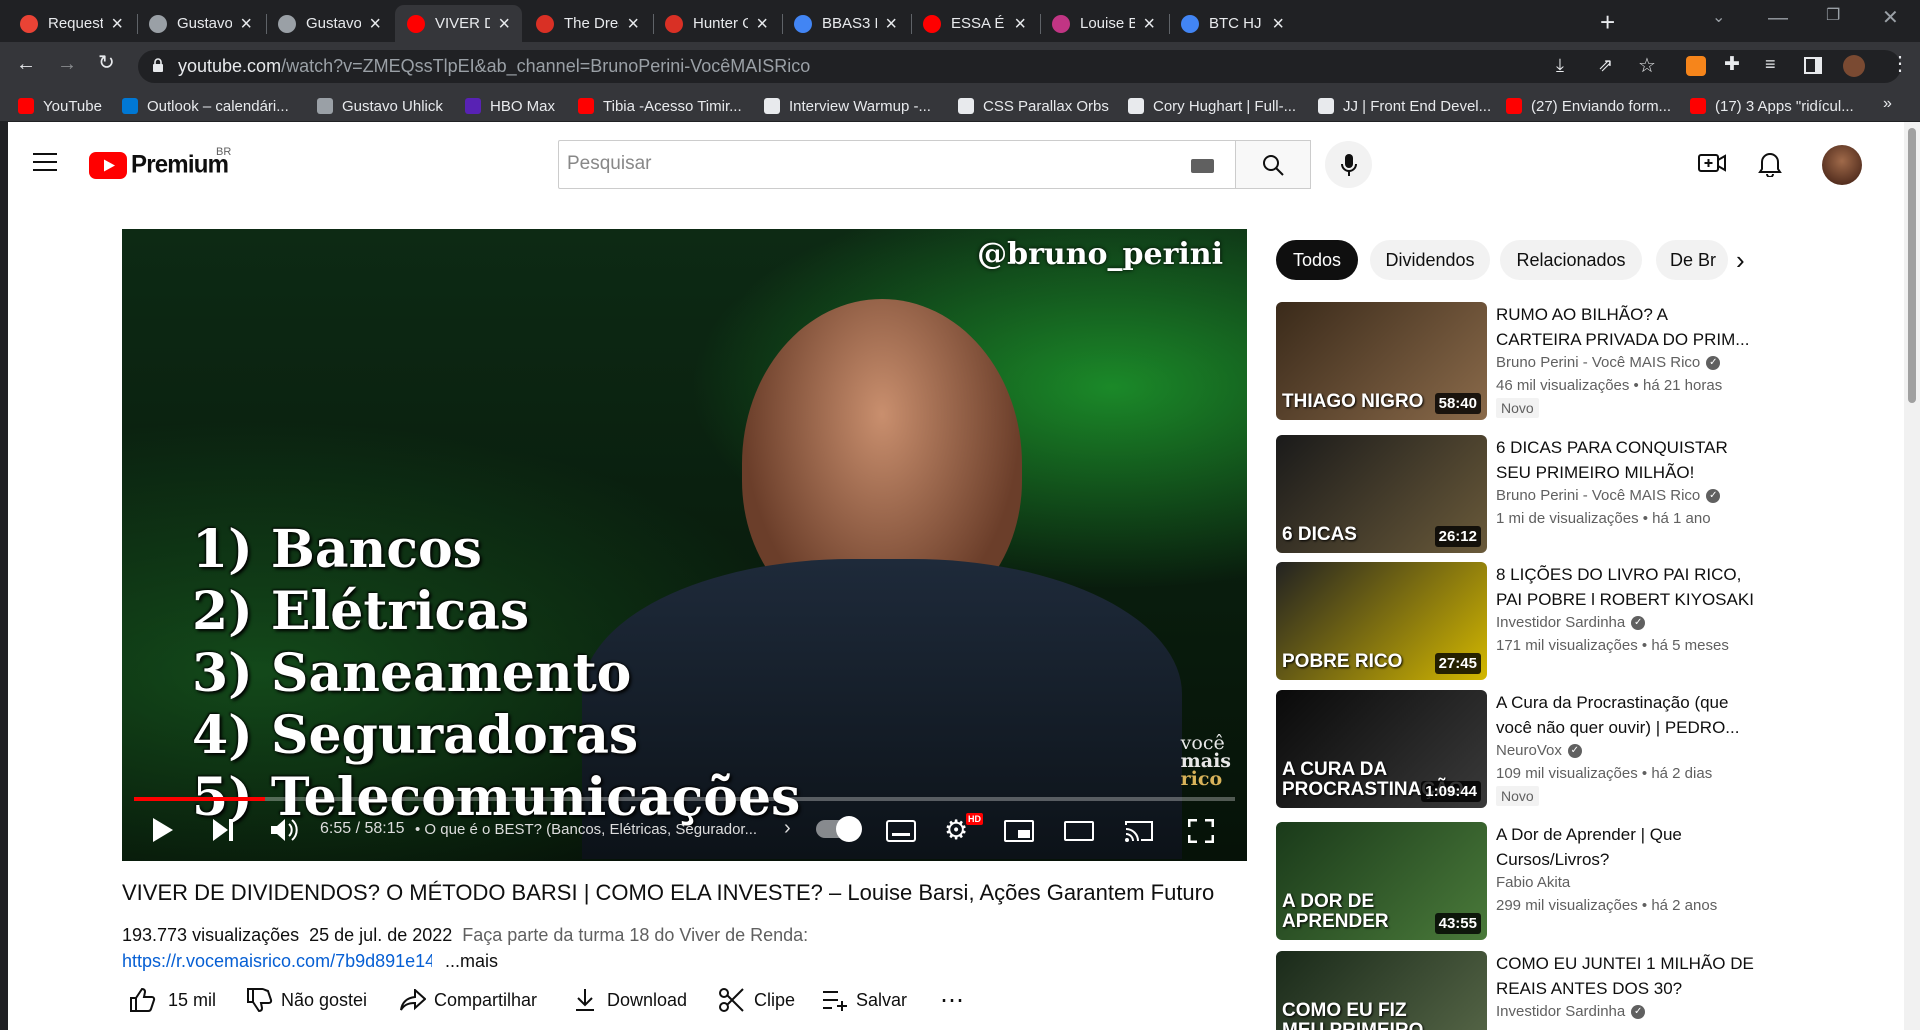 This screenshot has height=1030, width=1920. Describe the element at coordinates (1348, 164) in the screenshot. I see `voice-search-button` at that location.